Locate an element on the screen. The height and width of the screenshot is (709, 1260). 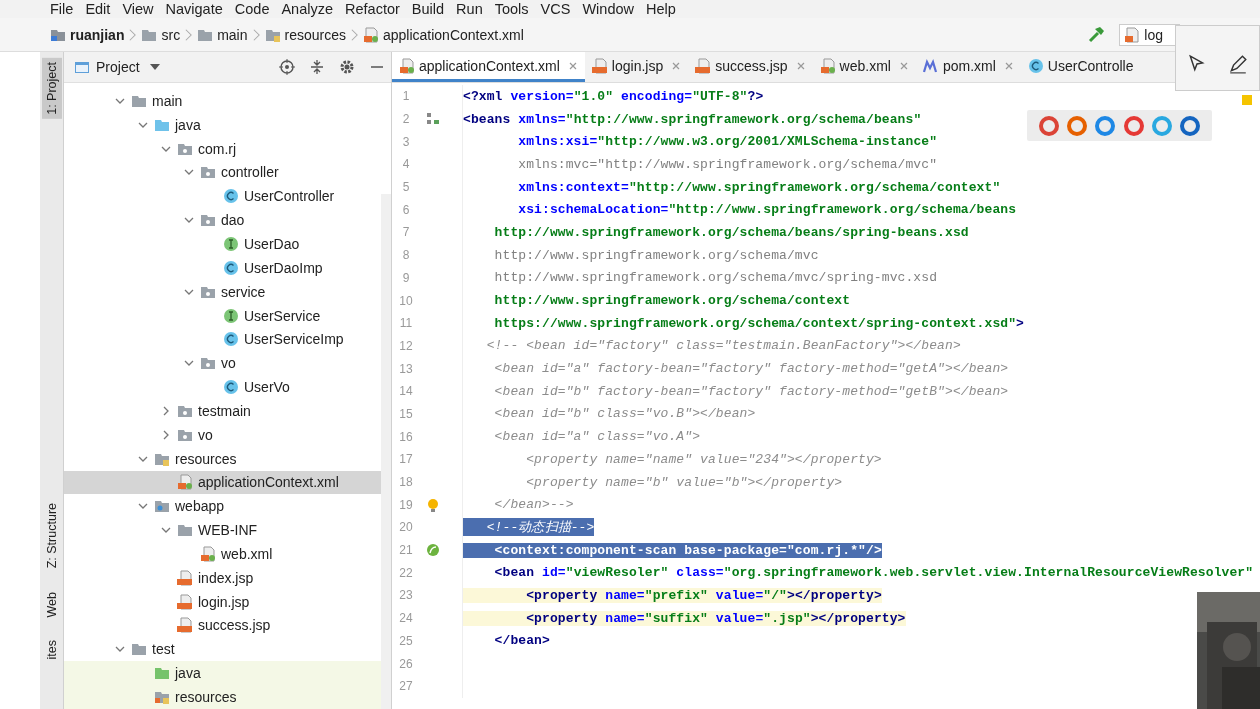
tool-window-tab: Z: Structure is located at coordinates (51, 535).